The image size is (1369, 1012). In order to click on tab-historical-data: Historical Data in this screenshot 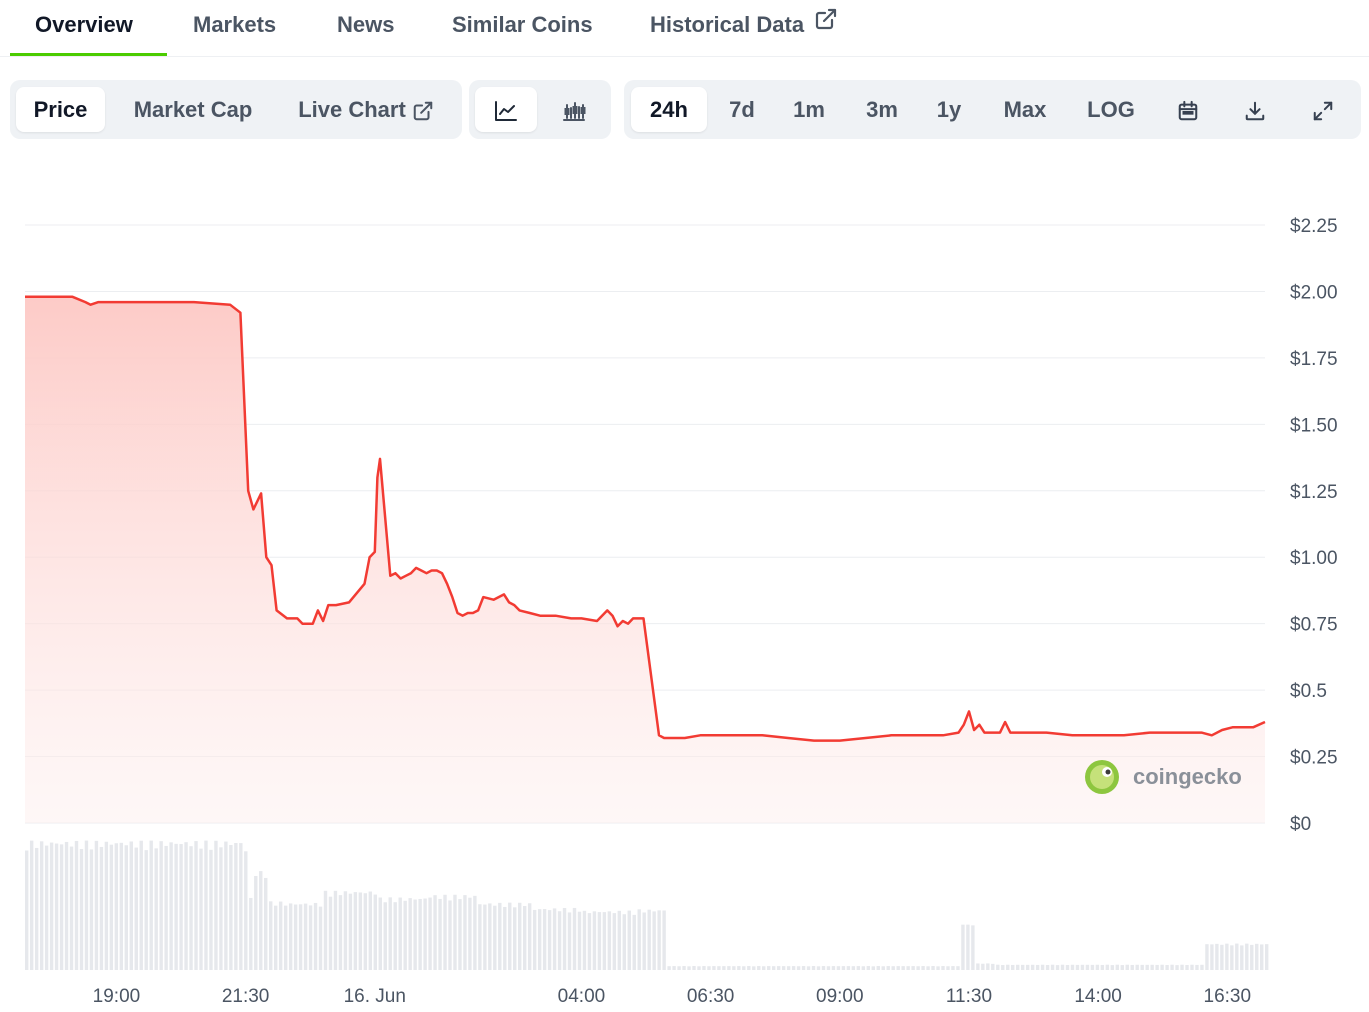, I will do `click(744, 25)`.